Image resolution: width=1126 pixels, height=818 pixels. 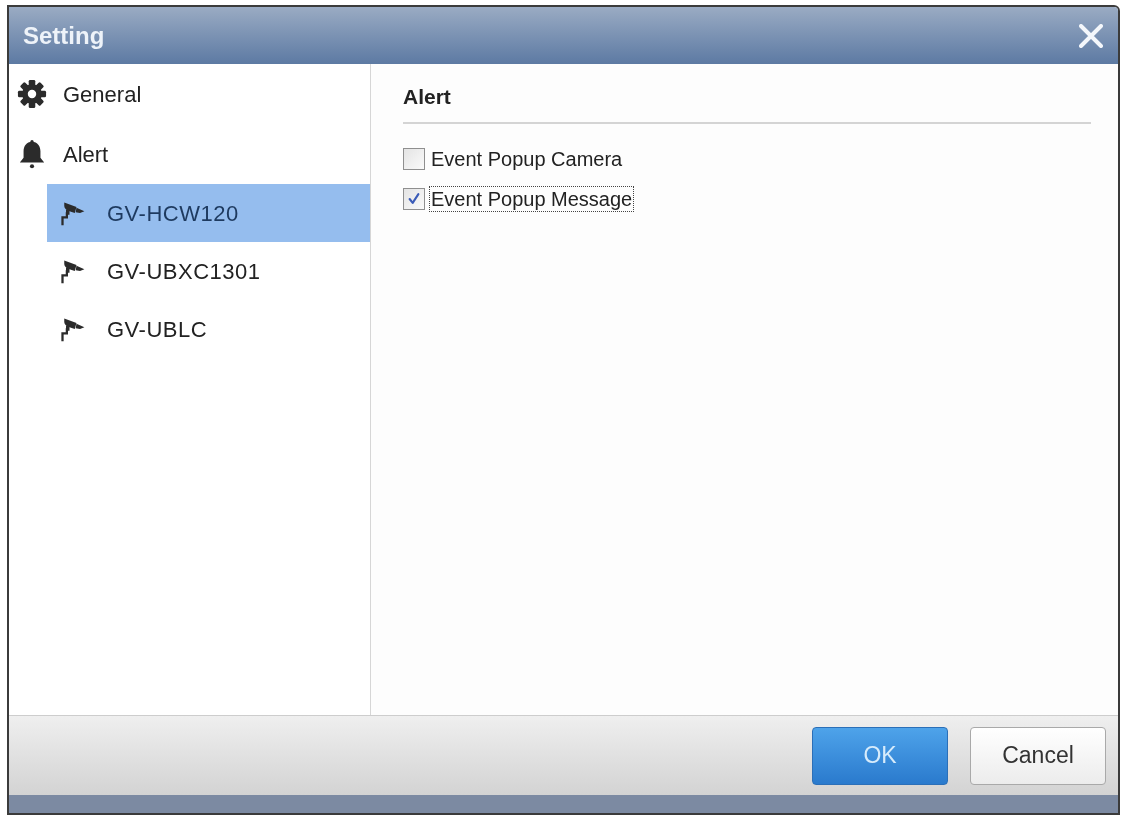 I want to click on checkbox-label: Event Popup Camera, so click(x=527, y=159).